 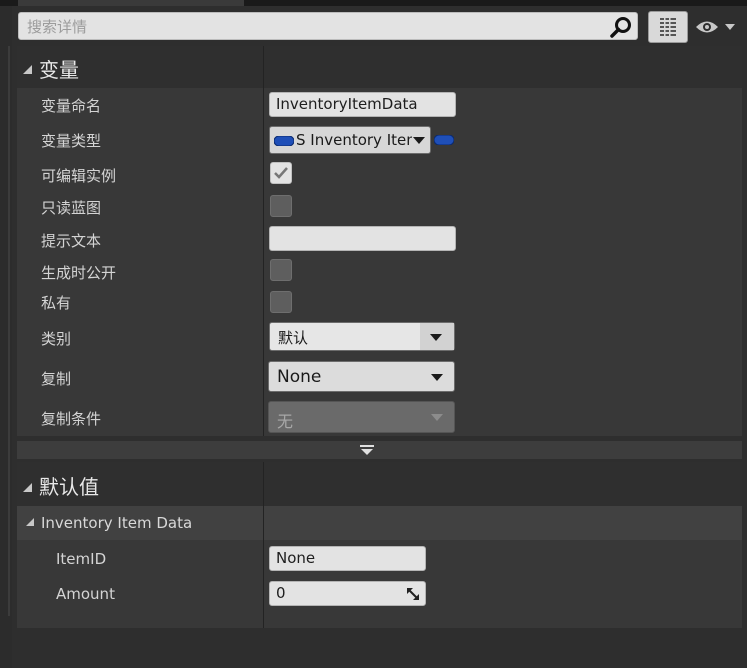 I want to click on label-amount: Amount, so click(x=85, y=594).